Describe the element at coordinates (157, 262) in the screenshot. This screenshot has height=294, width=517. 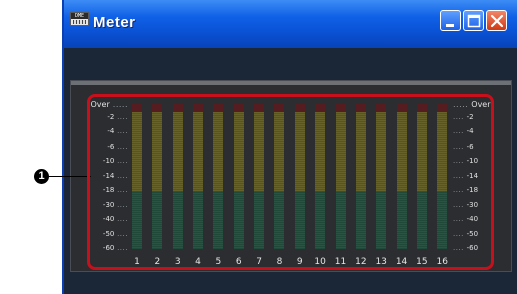
I see `channel-number: 2` at that location.